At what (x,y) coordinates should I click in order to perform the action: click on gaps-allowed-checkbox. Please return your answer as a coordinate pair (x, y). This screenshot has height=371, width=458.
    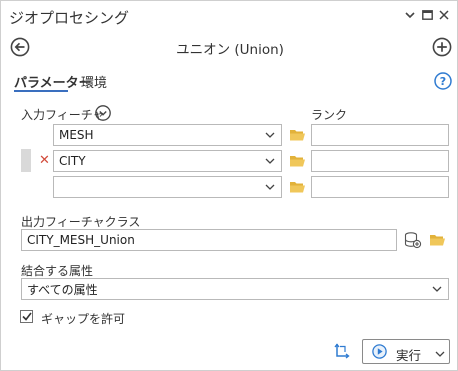
    Looking at the image, I should click on (26, 316).